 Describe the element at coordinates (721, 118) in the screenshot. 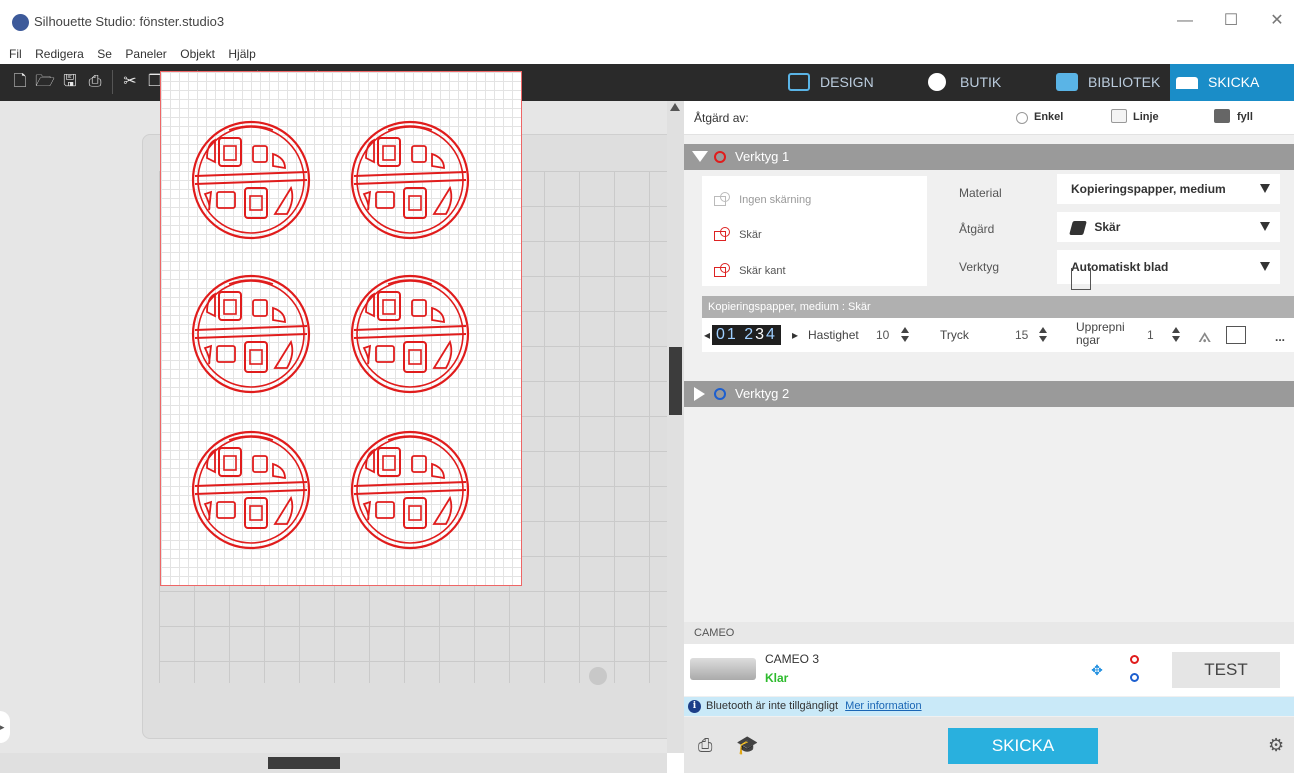

I see `action-by-label: Åtgärd av:` at that location.